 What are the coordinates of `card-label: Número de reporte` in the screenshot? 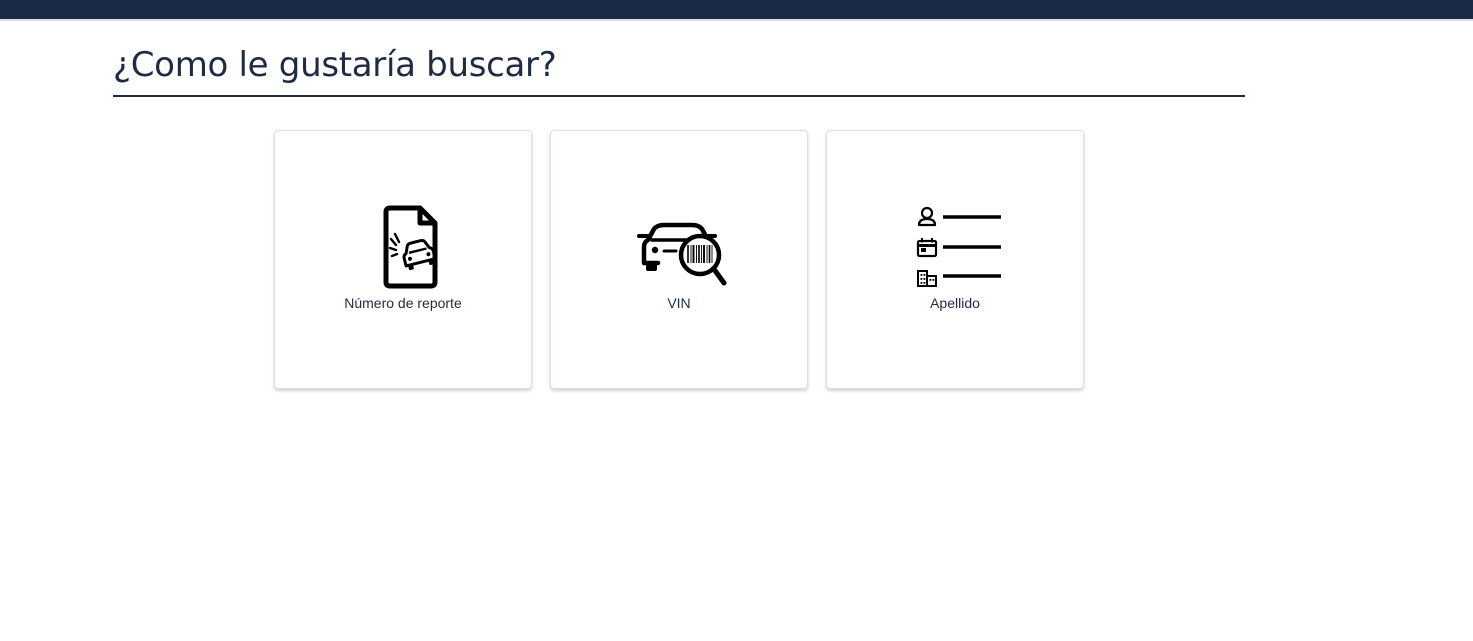 It's located at (403, 303).